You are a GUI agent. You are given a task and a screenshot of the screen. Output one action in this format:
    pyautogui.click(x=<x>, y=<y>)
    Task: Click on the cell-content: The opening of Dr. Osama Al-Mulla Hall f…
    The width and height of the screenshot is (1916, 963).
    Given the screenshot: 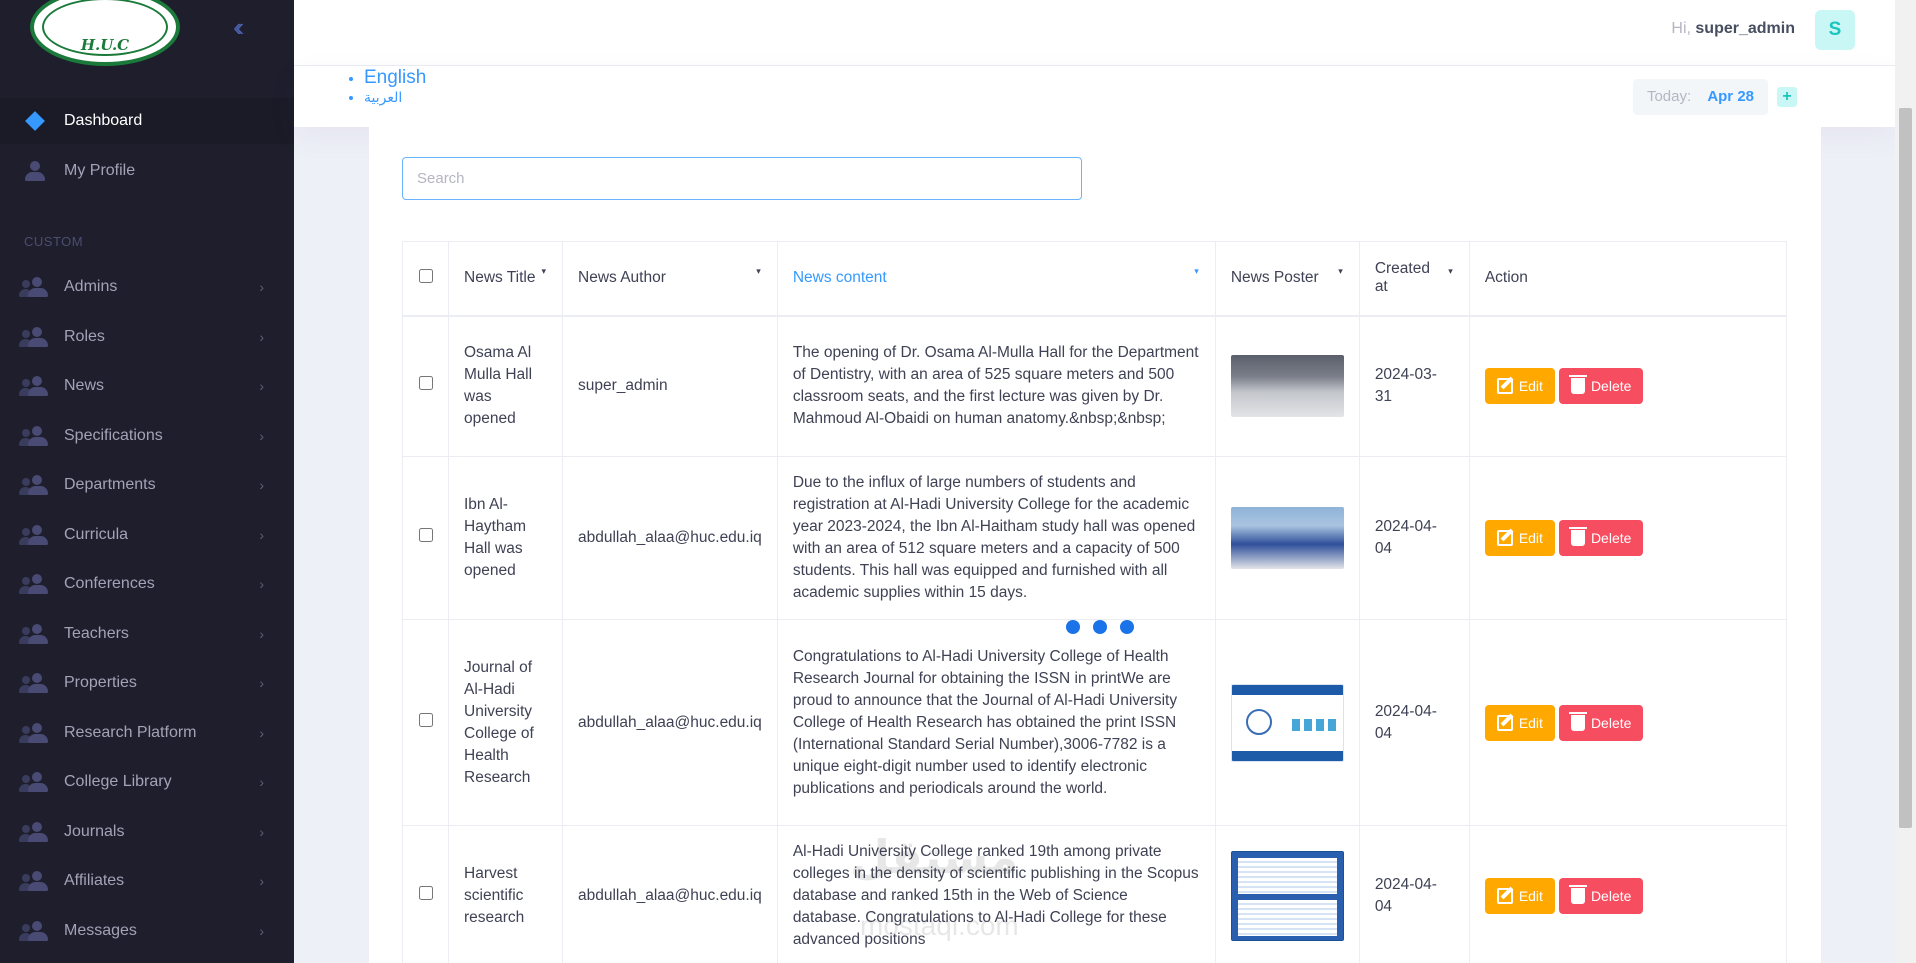 What is the action you would take?
    pyautogui.click(x=996, y=386)
    